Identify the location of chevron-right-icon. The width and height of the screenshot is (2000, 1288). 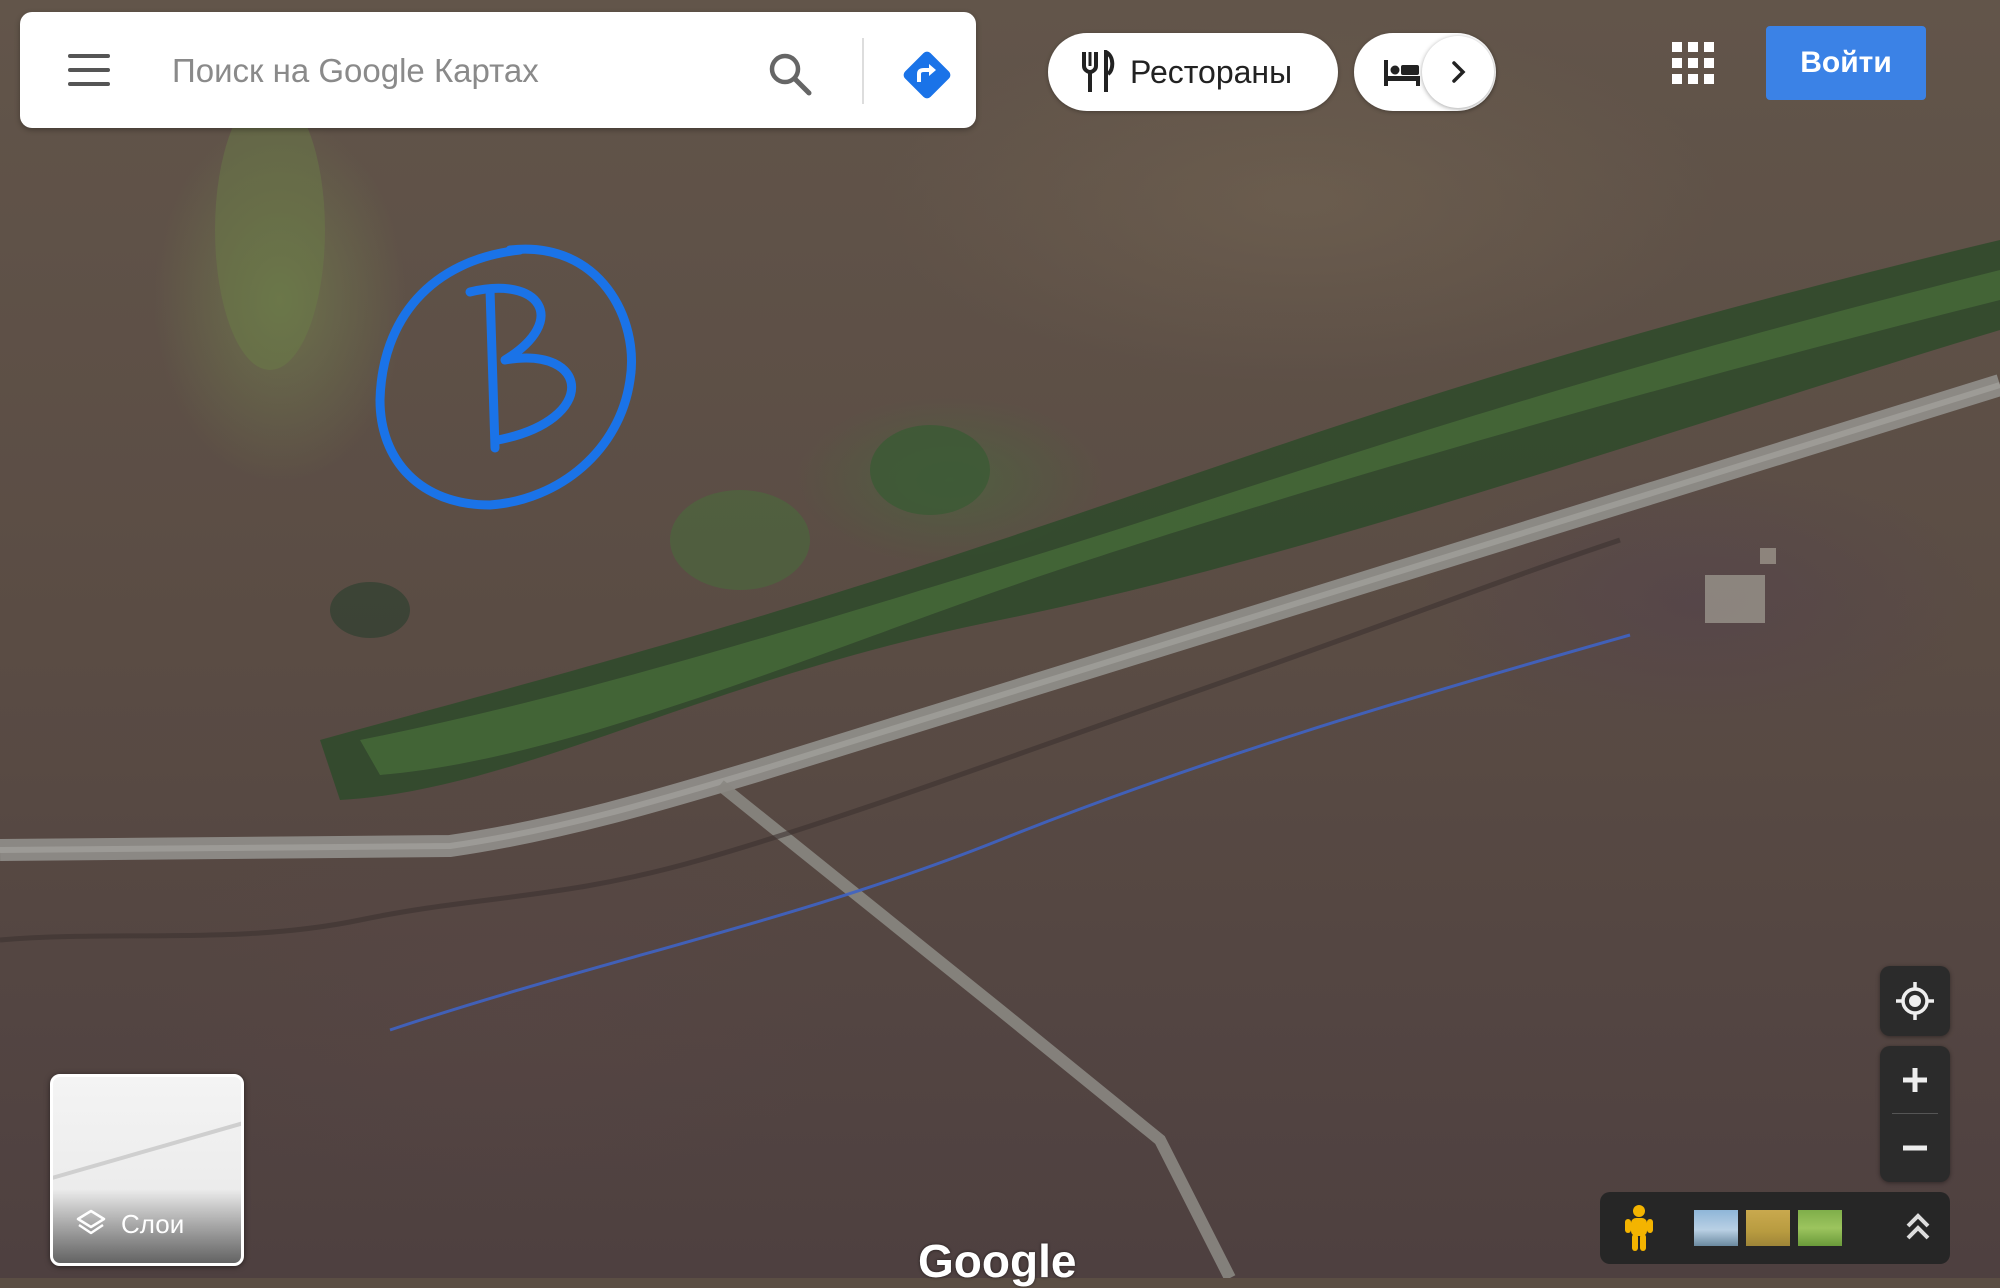
(1459, 72).